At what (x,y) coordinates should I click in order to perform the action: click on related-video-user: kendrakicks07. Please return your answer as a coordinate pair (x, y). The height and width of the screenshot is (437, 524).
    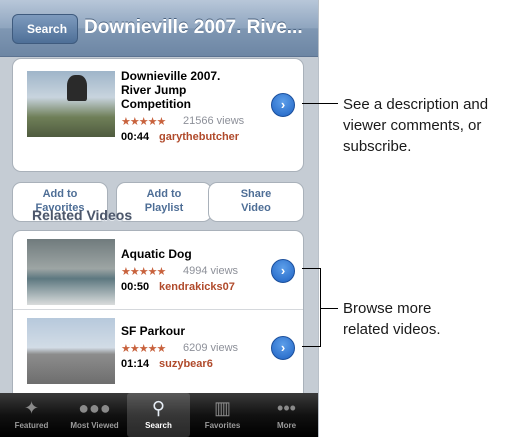
    Looking at the image, I should click on (197, 287).